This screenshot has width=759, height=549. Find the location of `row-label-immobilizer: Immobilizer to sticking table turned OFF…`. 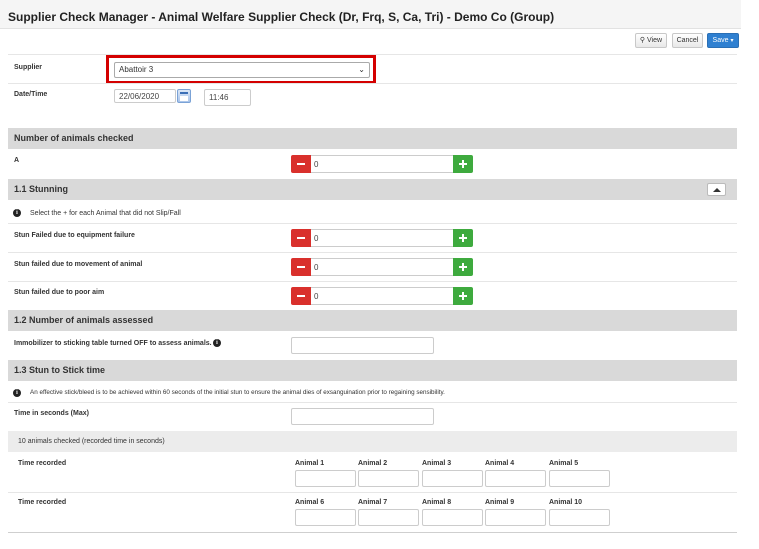

row-label-immobilizer: Immobilizer to sticking table turned OFF… is located at coordinates (113, 343).